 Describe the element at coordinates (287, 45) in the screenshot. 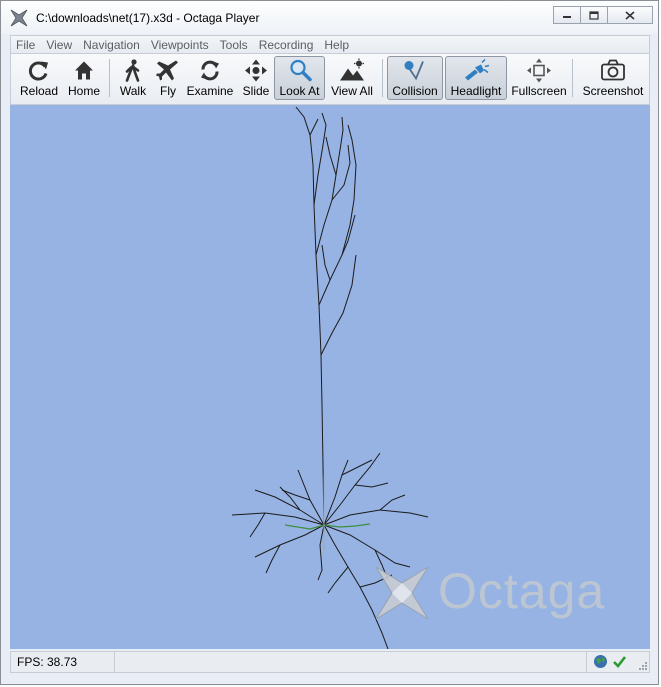

I see `menu-recording: Recording` at that location.